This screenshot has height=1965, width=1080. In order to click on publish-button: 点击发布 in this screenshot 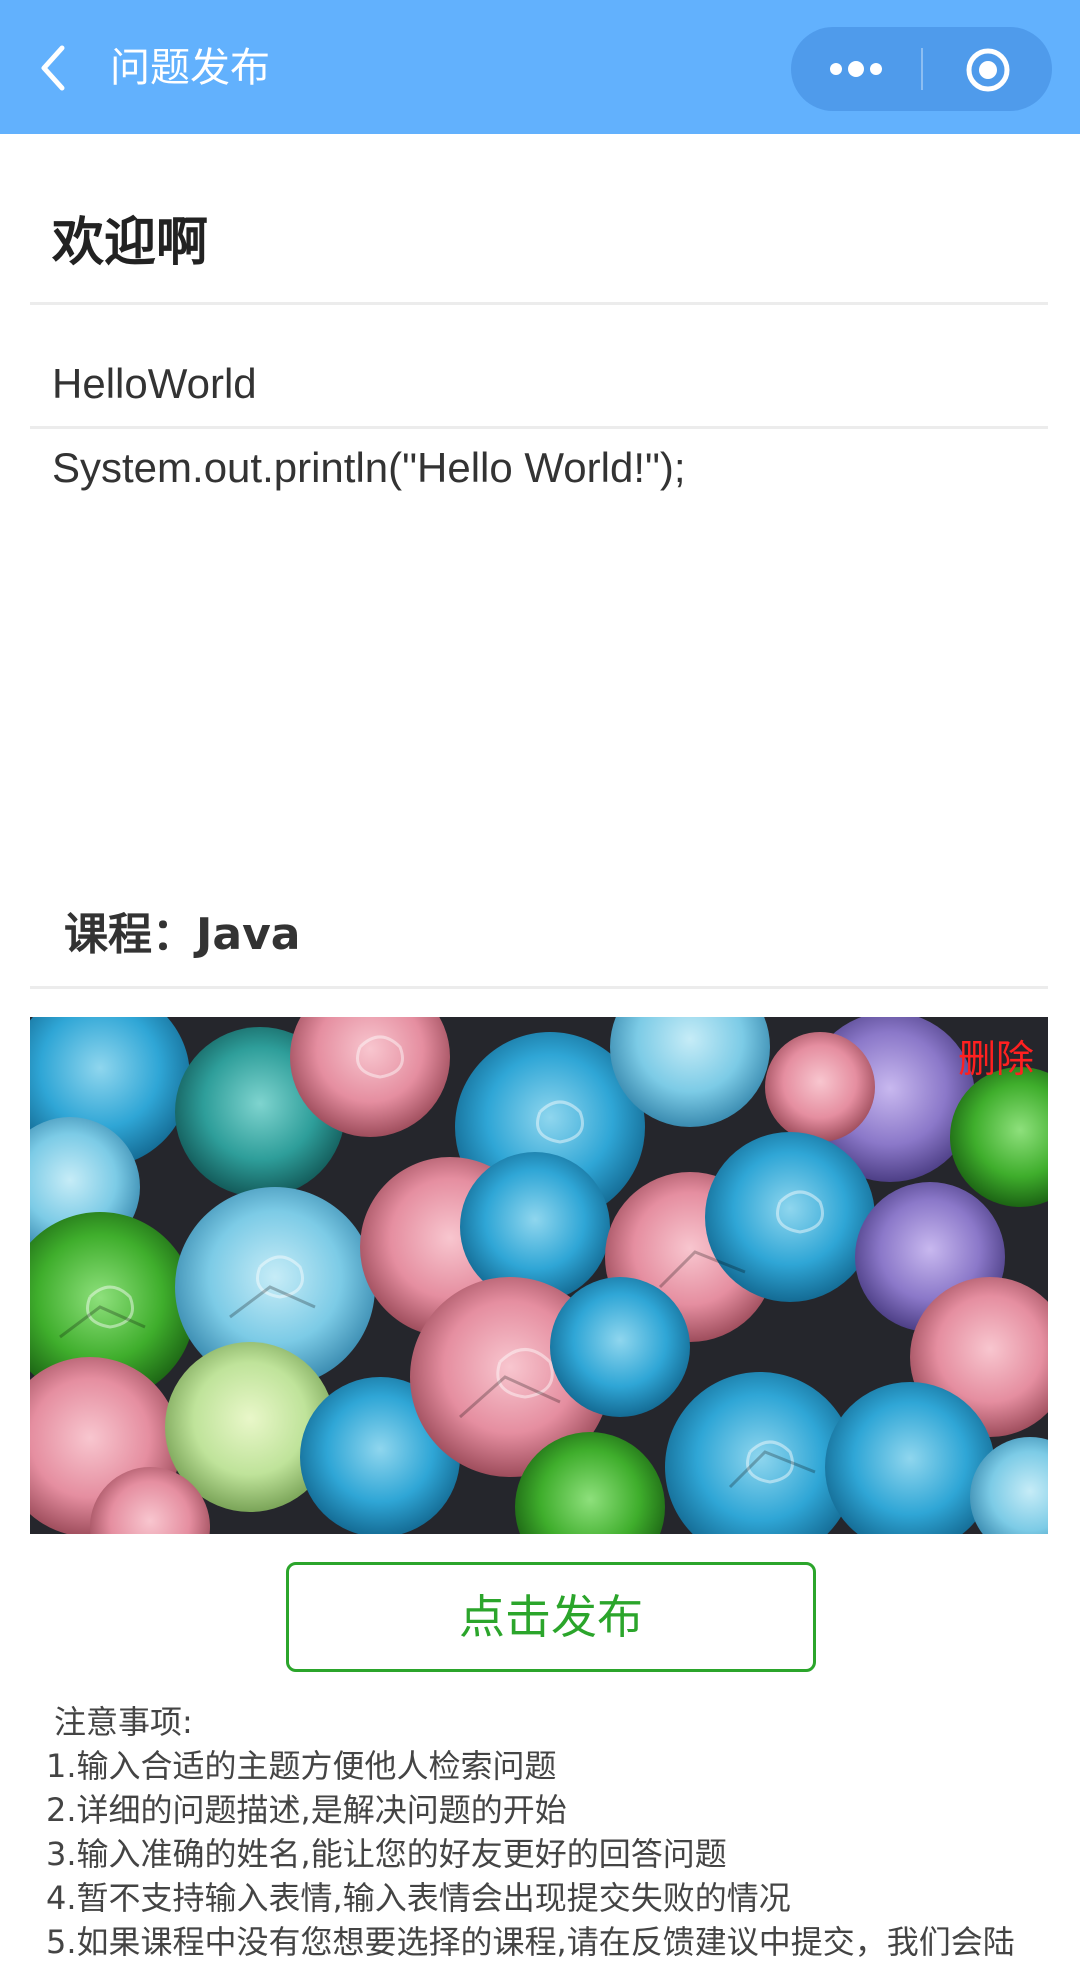, I will do `click(551, 1617)`.